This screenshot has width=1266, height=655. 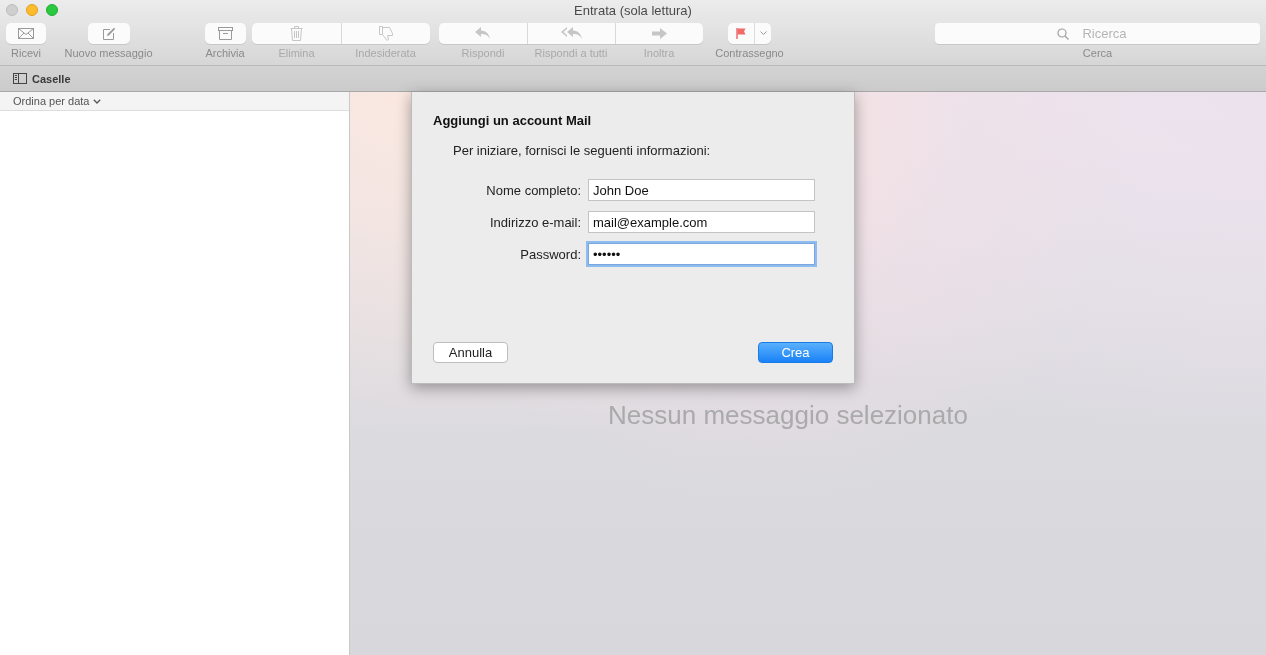 What do you see at coordinates (108, 53) in the screenshot?
I see `toolbar-label: Nuovo messaggio` at bounding box center [108, 53].